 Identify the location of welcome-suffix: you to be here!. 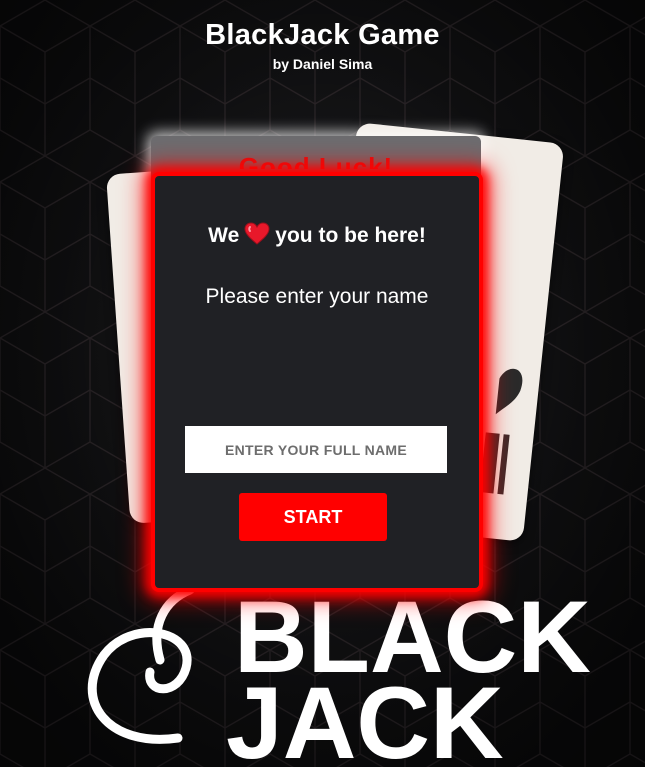
(350, 235).